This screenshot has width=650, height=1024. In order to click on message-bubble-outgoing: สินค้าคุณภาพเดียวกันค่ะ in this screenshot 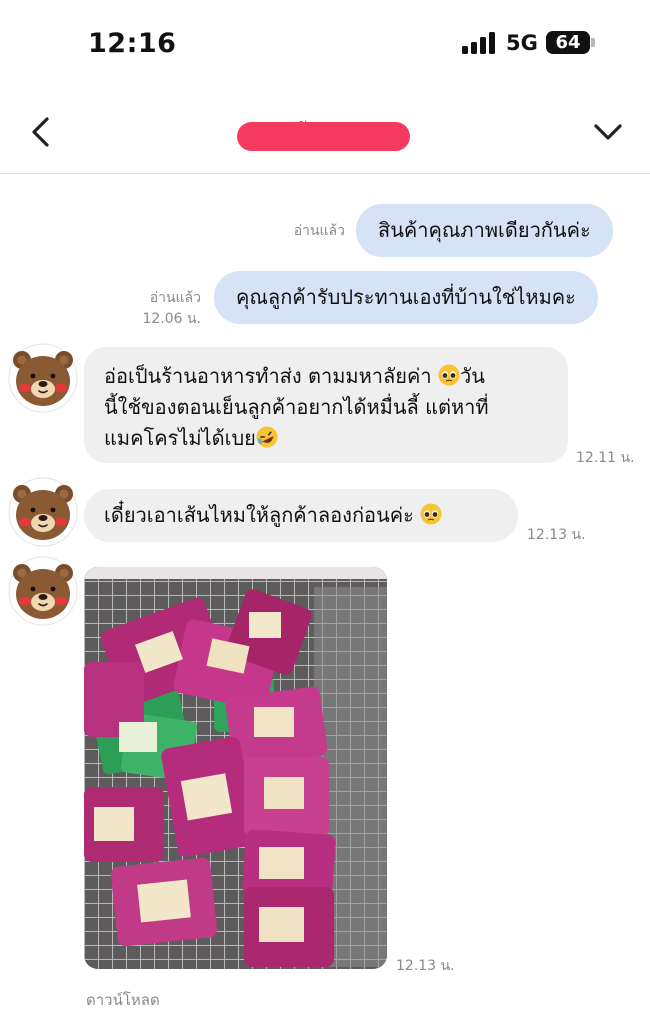, I will do `click(484, 230)`.